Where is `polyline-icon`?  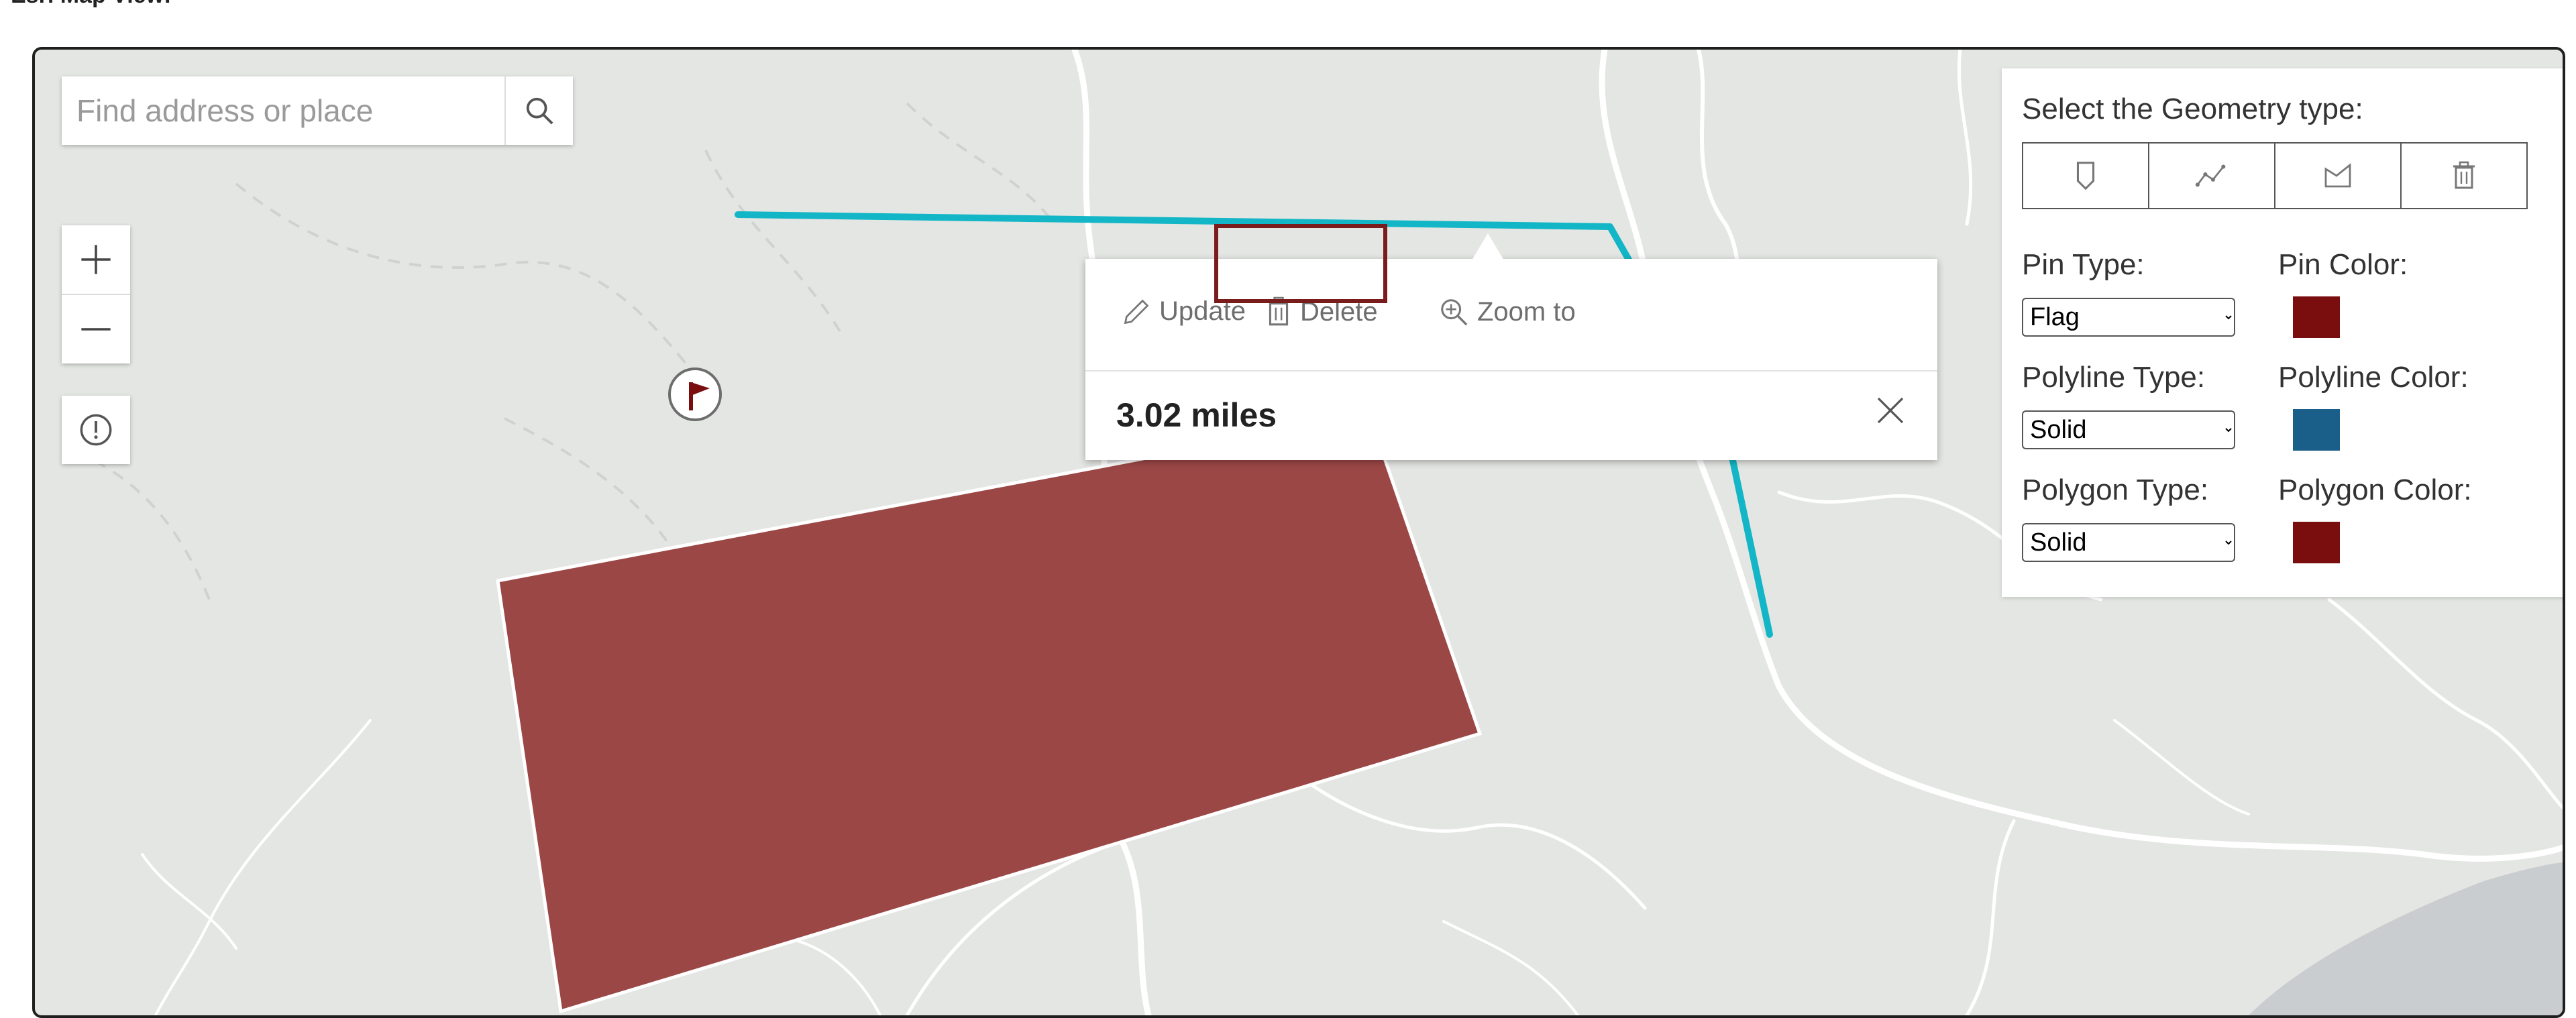
polyline-icon is located at coordinates (2210, 176).